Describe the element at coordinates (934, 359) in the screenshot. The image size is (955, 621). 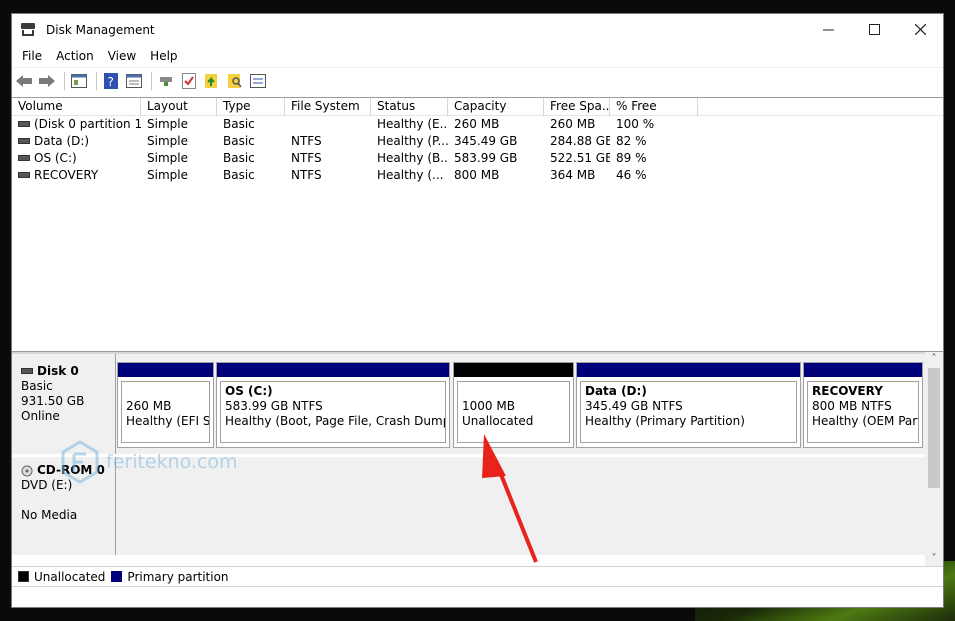
I see `scroll-up-icon: ˄` at that location.